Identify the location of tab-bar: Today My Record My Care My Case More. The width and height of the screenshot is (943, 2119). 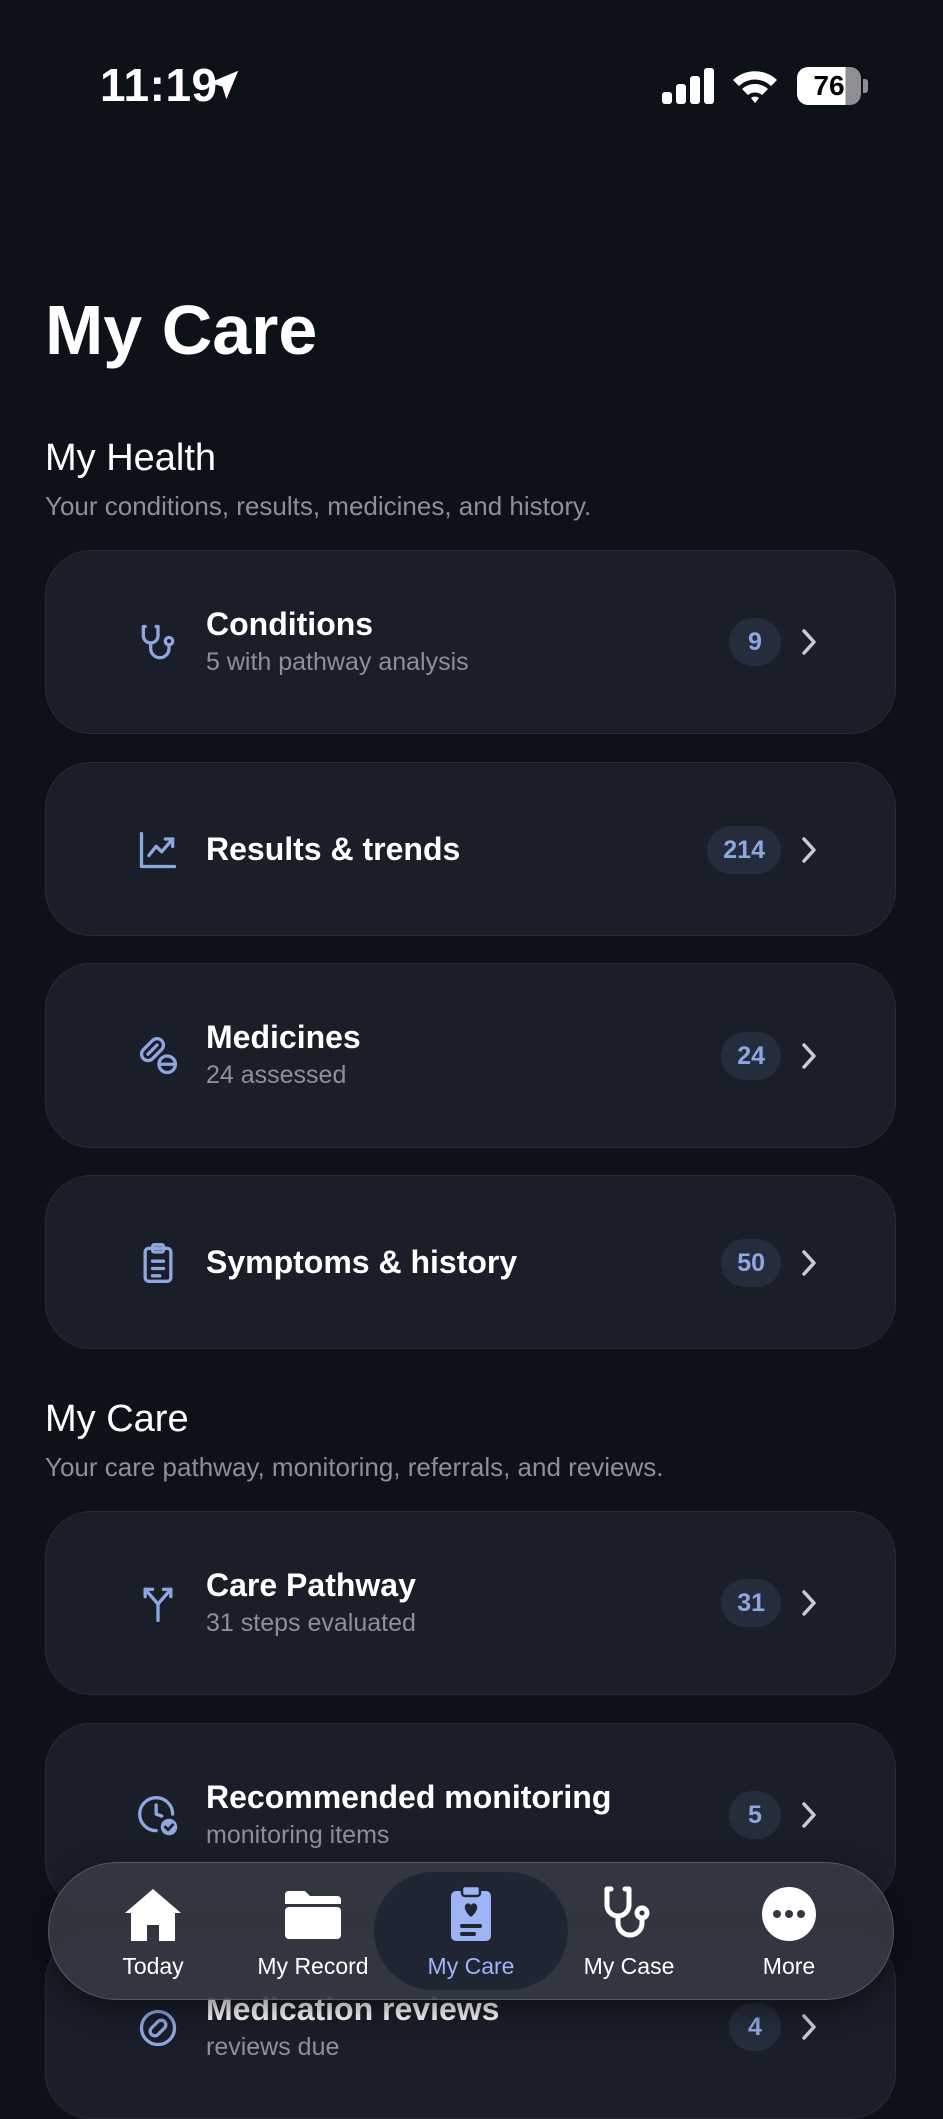
(471, 1931).